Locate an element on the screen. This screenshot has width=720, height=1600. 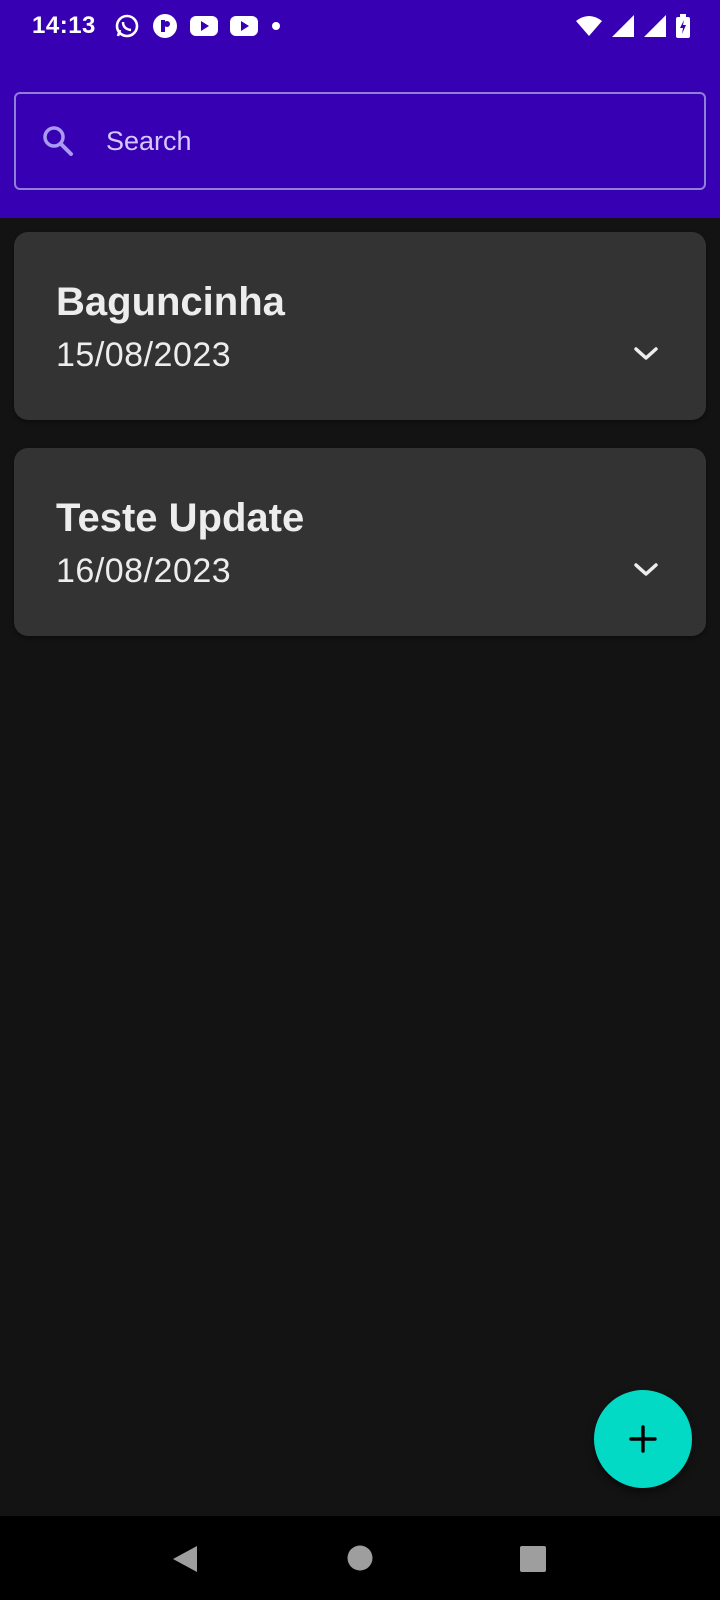
status-time: 14:13 is located at coordinates (64, 25).